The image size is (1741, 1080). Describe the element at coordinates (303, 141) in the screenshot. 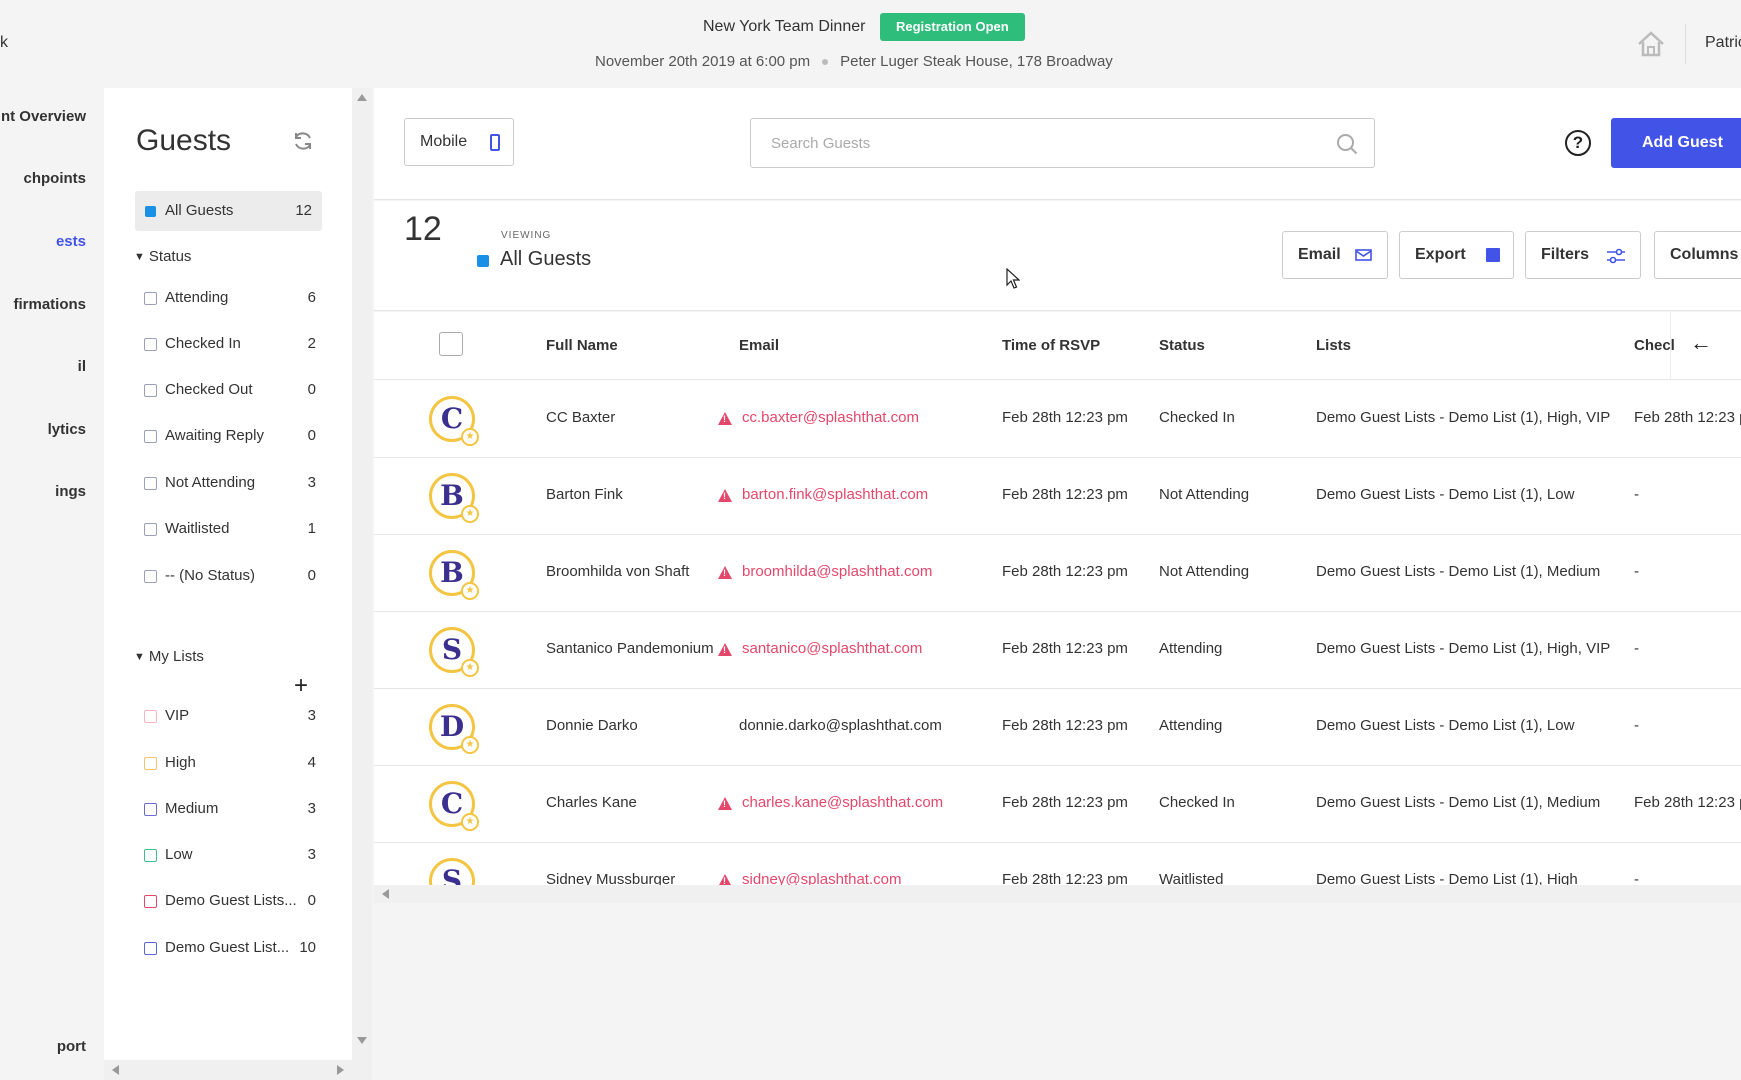

I see `refresh-icon` at that location.